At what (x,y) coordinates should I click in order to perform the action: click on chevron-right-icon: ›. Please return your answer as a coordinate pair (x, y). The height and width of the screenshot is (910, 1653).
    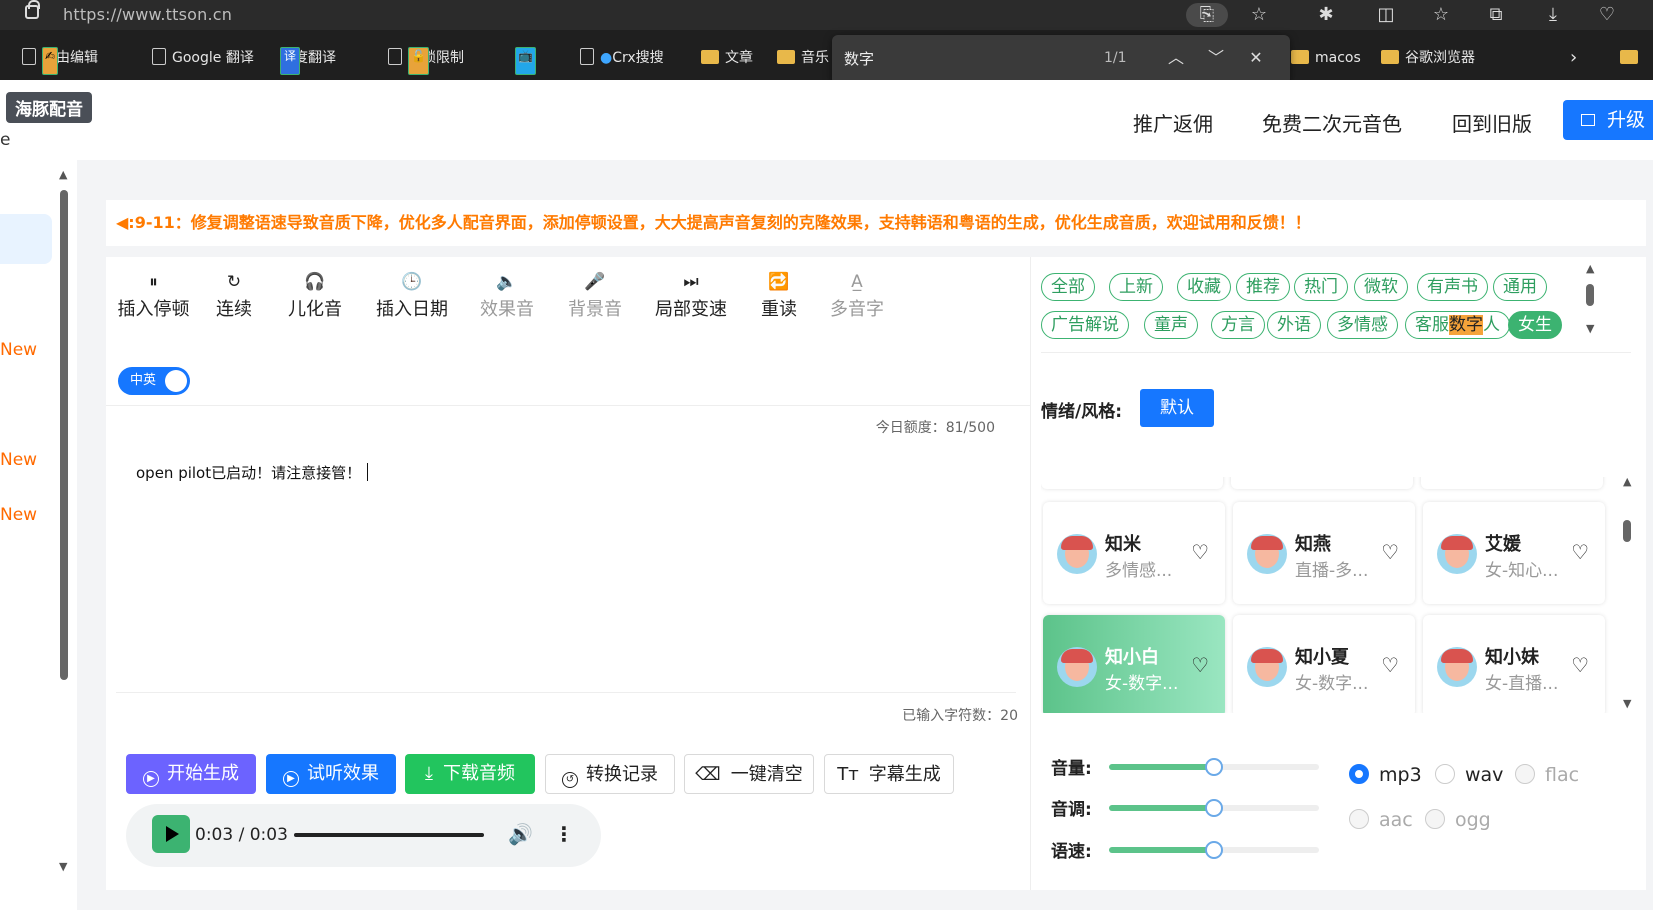
    Looking at the image, I should click on (1573, 58).